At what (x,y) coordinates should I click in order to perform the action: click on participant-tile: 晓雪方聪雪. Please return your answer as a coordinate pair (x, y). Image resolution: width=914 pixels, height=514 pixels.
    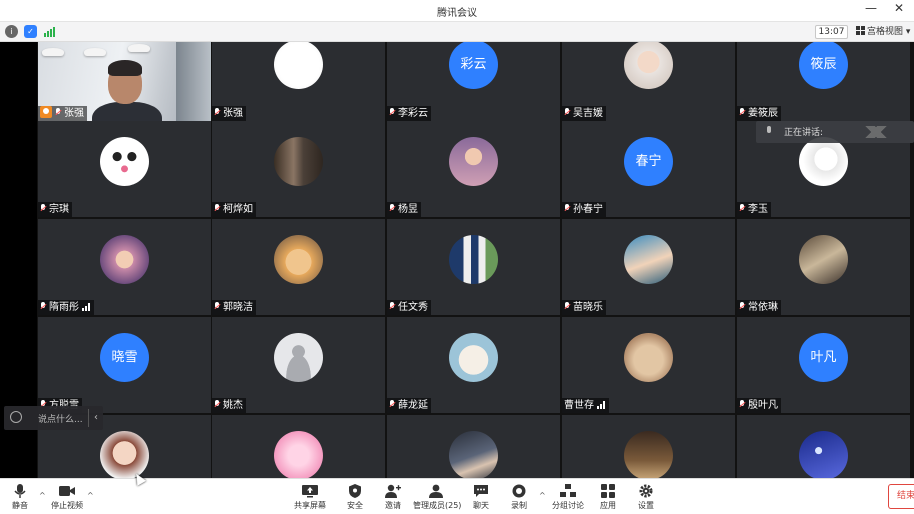
    Looking at the image, I should click on (124, 365).